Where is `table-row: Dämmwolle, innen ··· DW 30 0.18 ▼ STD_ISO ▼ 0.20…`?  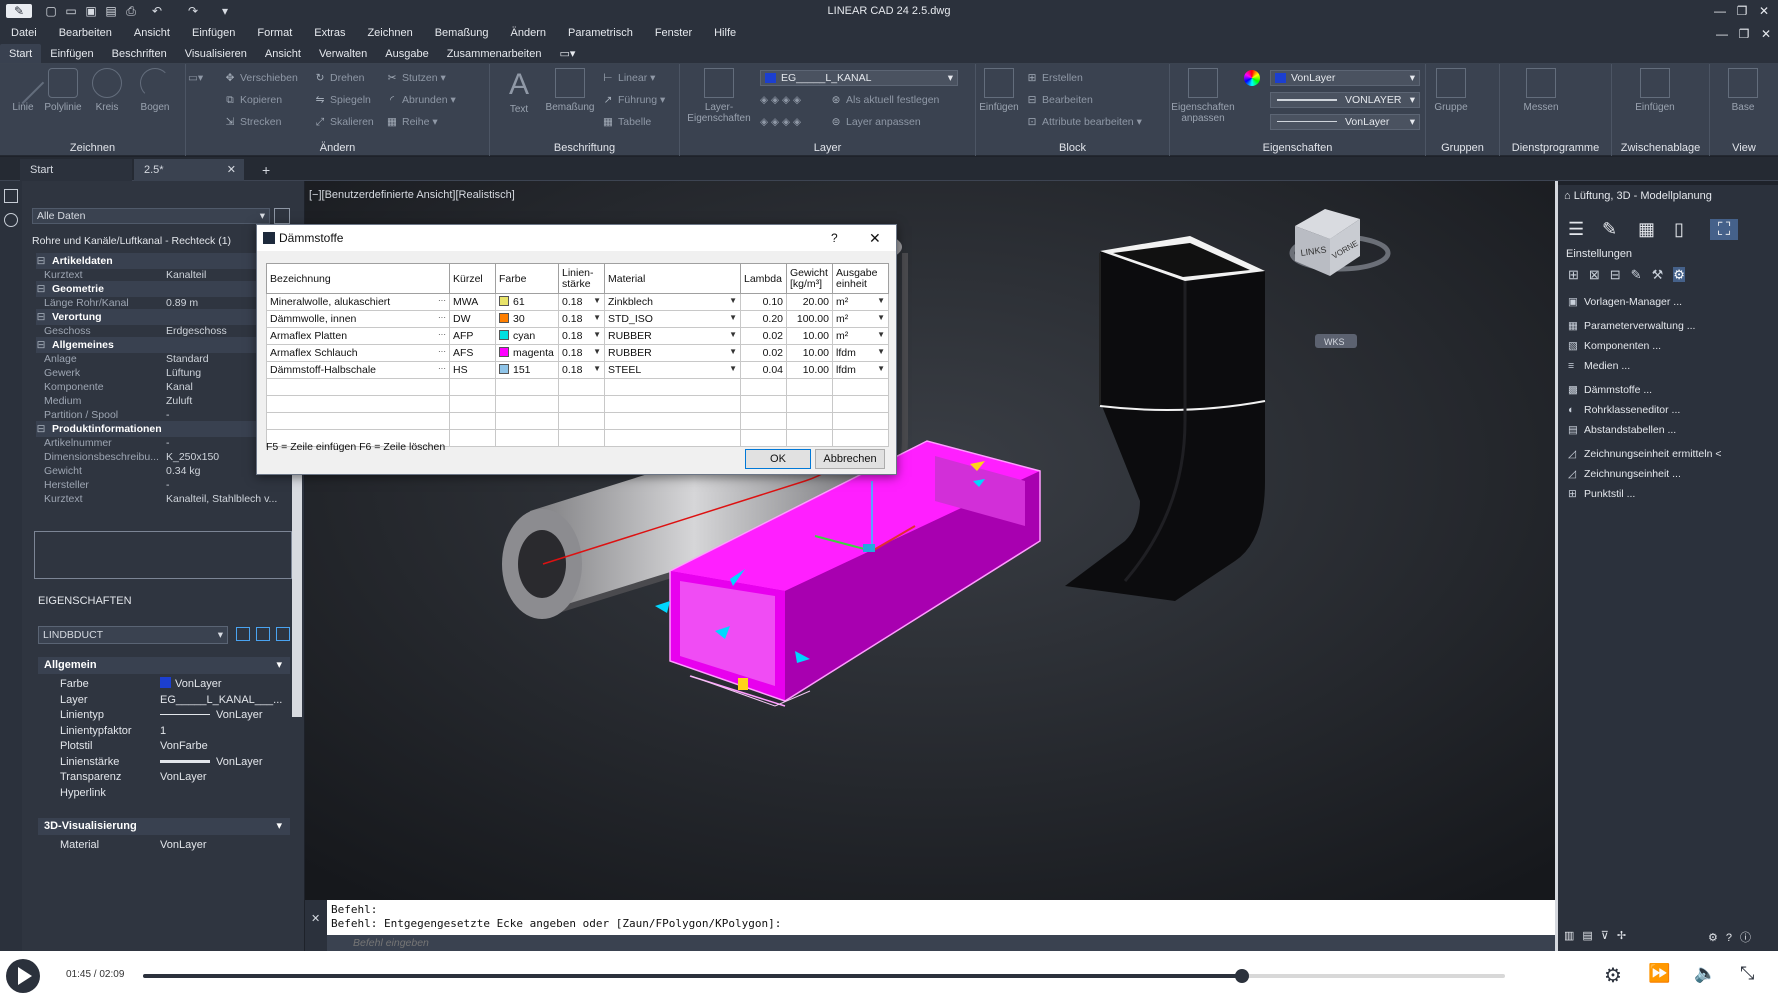
table-row: Dämmwolle, innen ··· DW 30 0.18 ▼ STD_ISO ▼ 0.20… is located at coordinates (577, 319).